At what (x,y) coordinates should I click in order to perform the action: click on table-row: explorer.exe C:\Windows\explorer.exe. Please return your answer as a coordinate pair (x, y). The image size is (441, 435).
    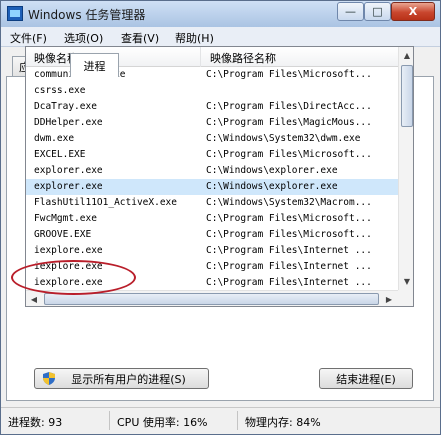
    Looking at the image, I should click on (212, 171).